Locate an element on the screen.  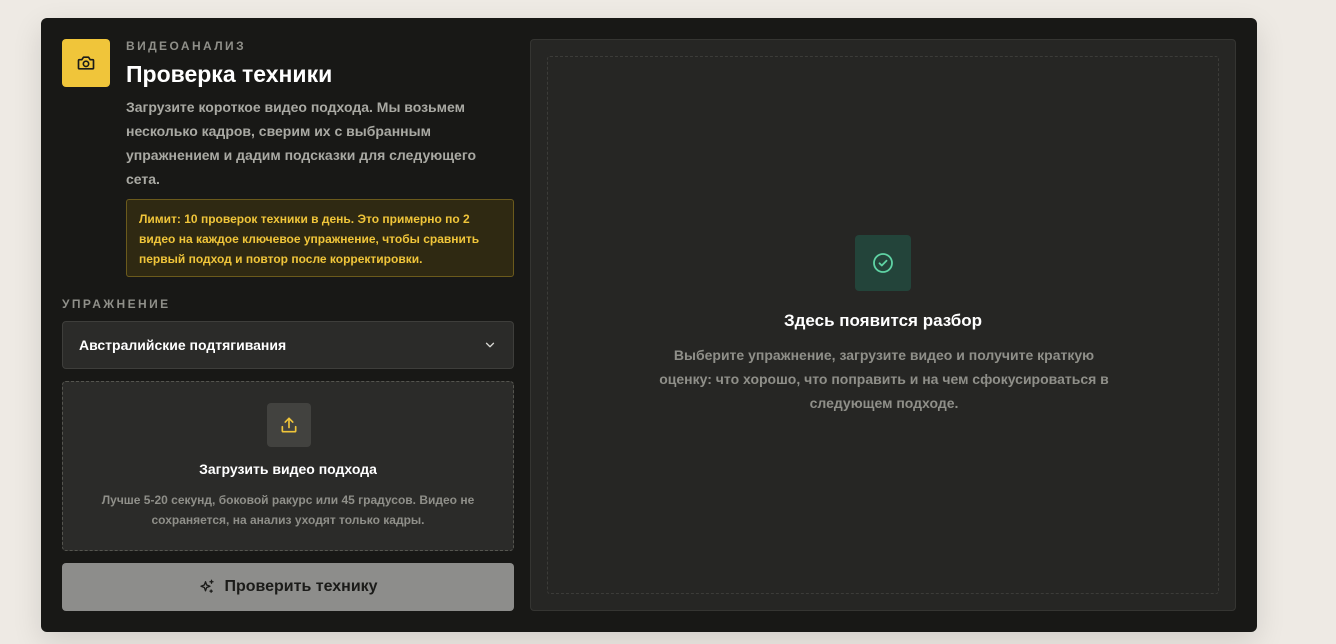
check-technique-label: Проверить технику is located at coordinates (301, 586).